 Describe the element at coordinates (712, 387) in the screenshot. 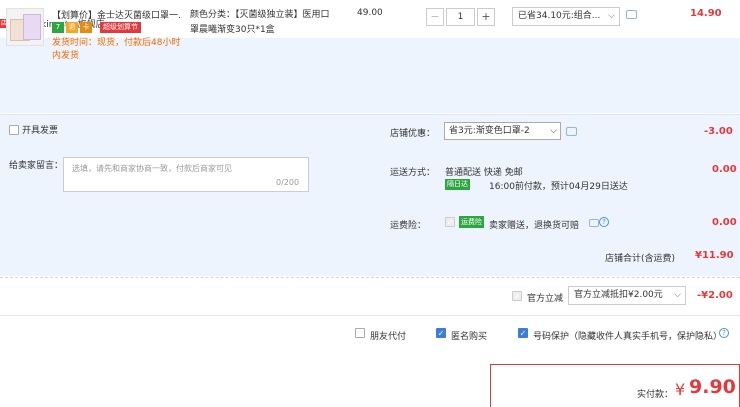

I see `final-total-value: 9.90` at that location.